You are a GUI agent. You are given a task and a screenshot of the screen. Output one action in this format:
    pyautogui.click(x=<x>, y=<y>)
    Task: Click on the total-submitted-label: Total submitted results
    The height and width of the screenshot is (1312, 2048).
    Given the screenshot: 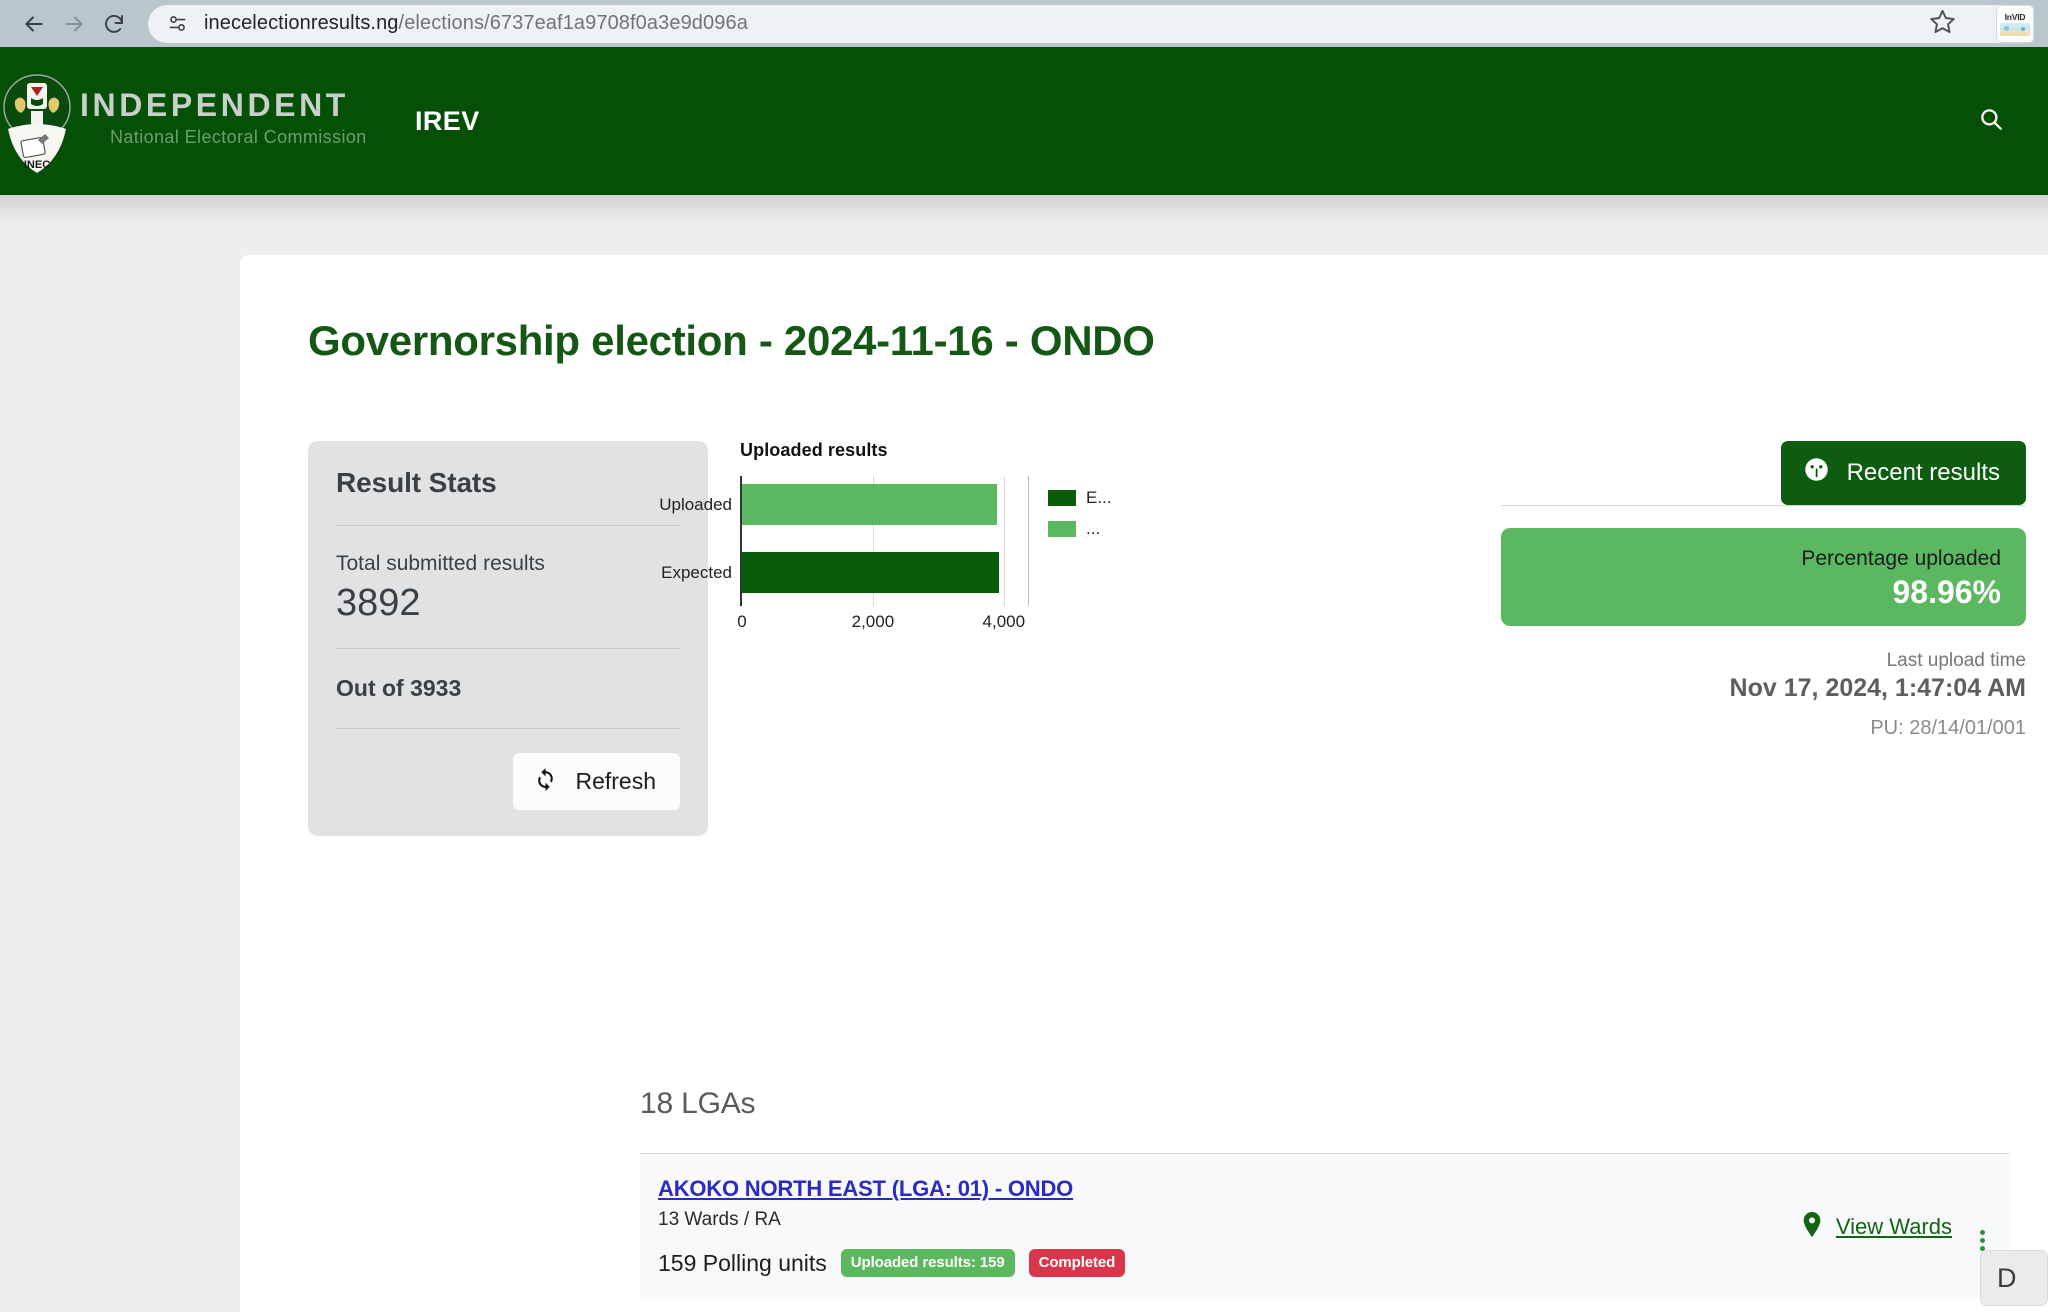 What is the action you would take?
    pyautogui.click(x=440, y=563)
    